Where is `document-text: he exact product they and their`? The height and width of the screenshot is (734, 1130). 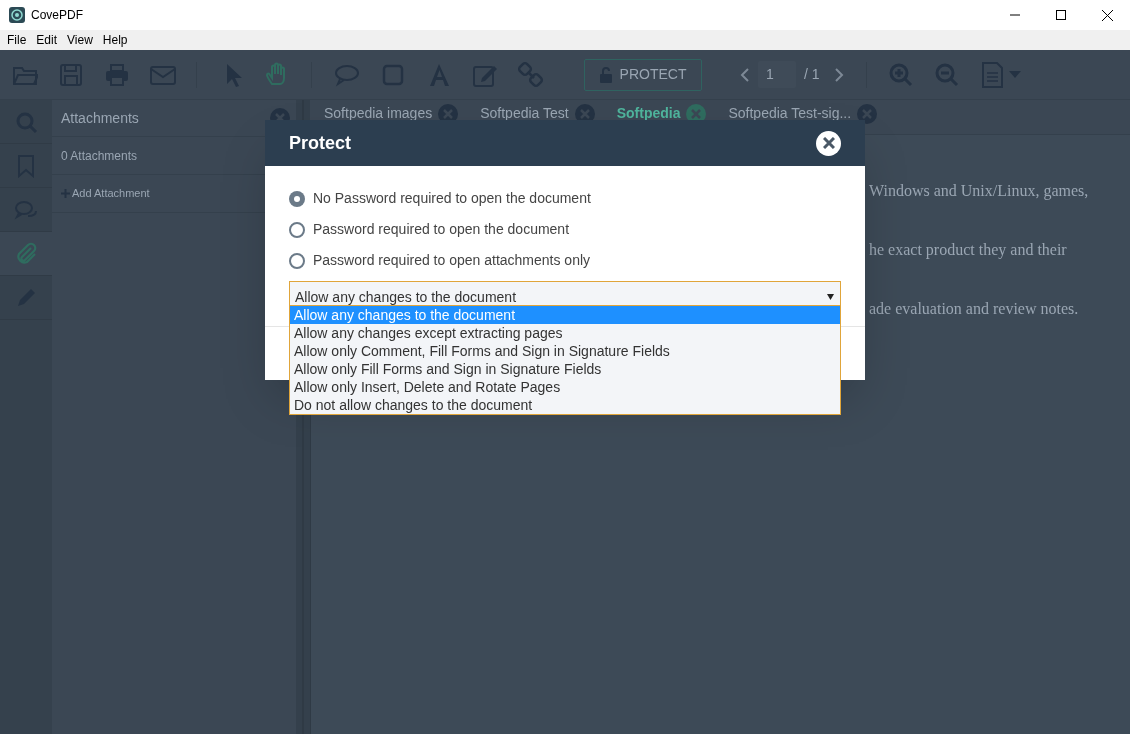 document-text: he exact product they and their is located at coordinates (968, 250).